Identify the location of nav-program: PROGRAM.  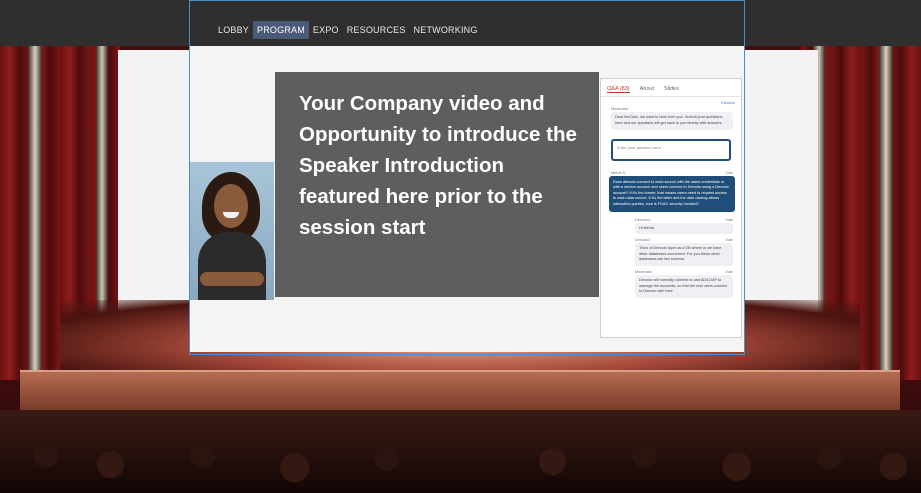
(281, 30).